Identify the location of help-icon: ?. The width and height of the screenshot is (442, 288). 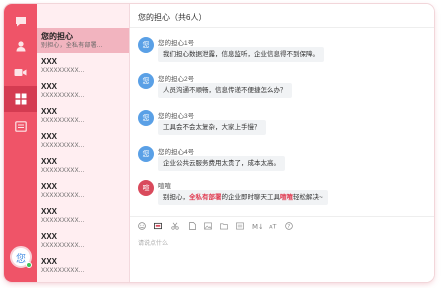
(289, 226).